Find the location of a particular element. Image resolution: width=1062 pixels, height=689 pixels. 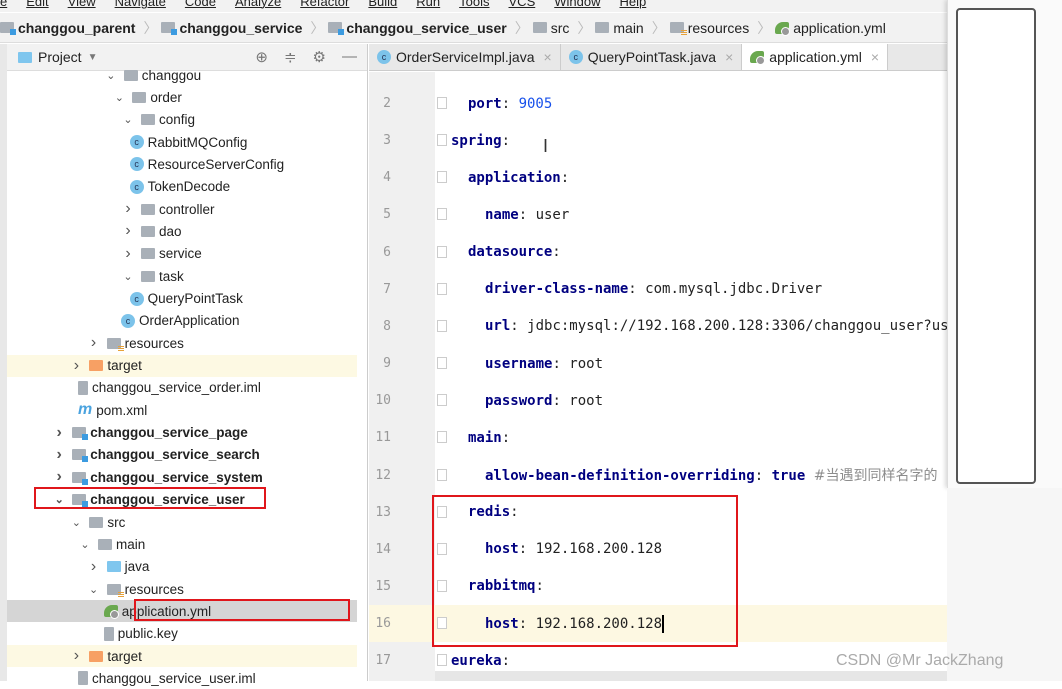

tree-item: › service is located at coordinates (182, 254).